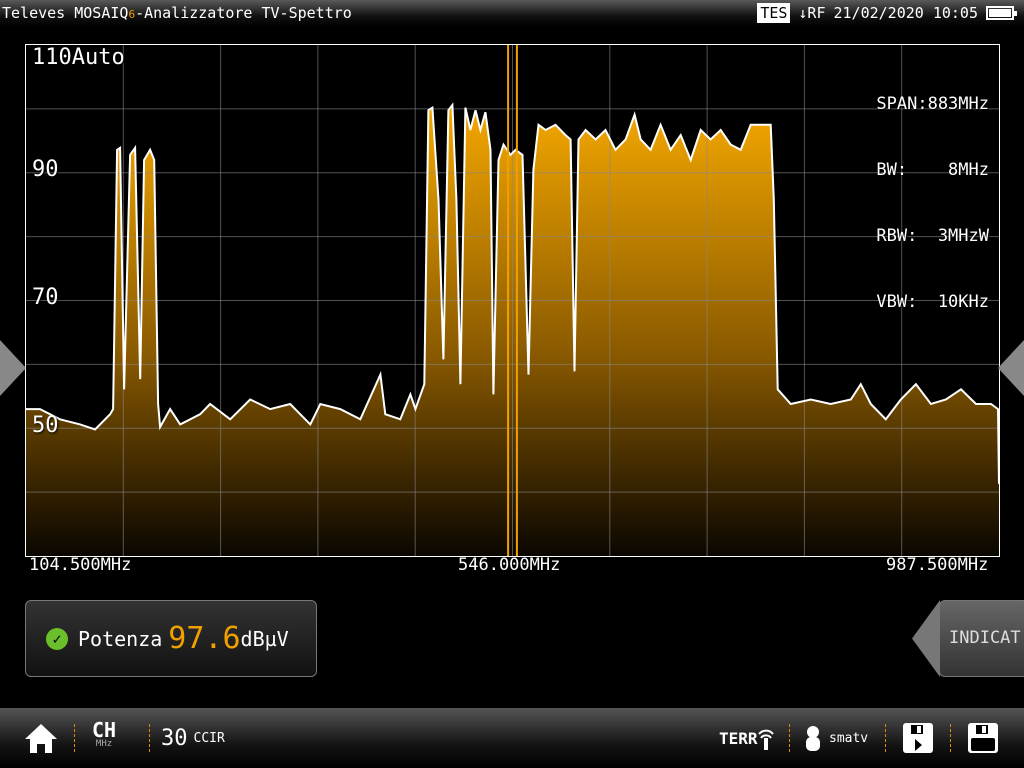 This screenshot has height=768, width=1024. I want to click on status-area: TES ↓RF 21/02/2020 10:05, so click(887, 13).